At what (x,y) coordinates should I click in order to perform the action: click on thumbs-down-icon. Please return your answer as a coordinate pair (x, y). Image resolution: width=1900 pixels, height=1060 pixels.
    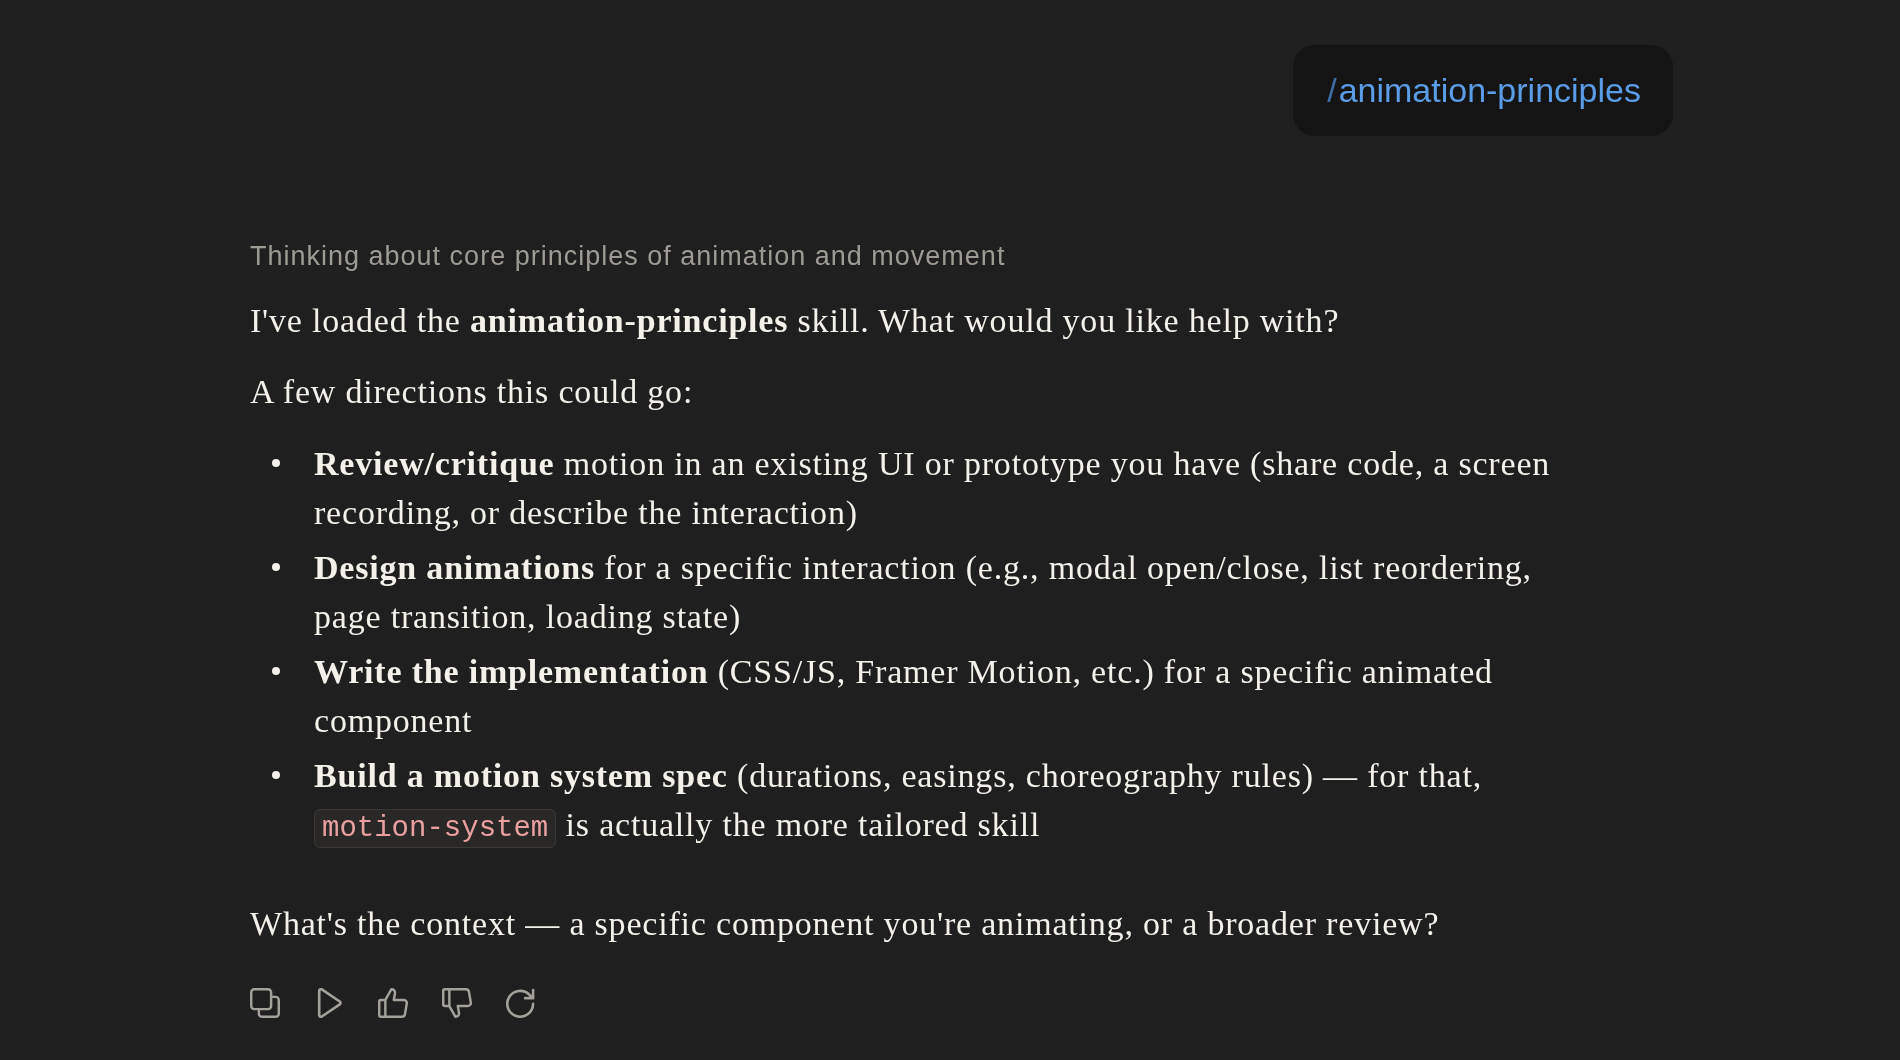
    Looking at the image, I should click on (457, 1003).